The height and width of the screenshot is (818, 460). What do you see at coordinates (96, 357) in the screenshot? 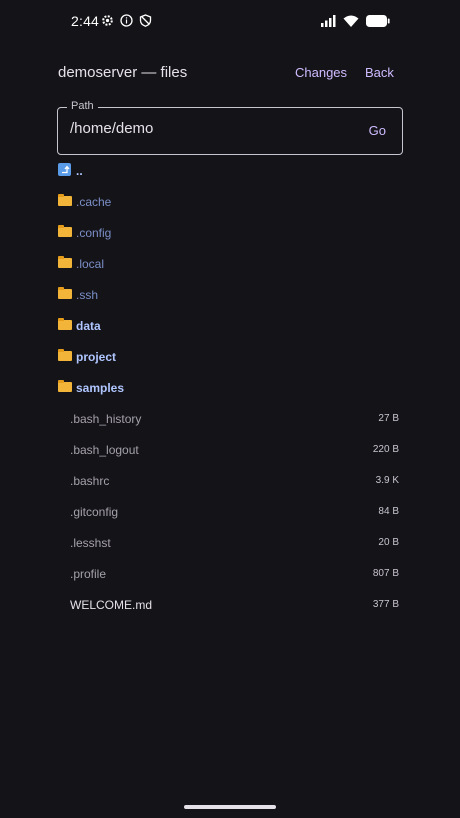
I see `entry-name: project` at bounding box center [96, 357].